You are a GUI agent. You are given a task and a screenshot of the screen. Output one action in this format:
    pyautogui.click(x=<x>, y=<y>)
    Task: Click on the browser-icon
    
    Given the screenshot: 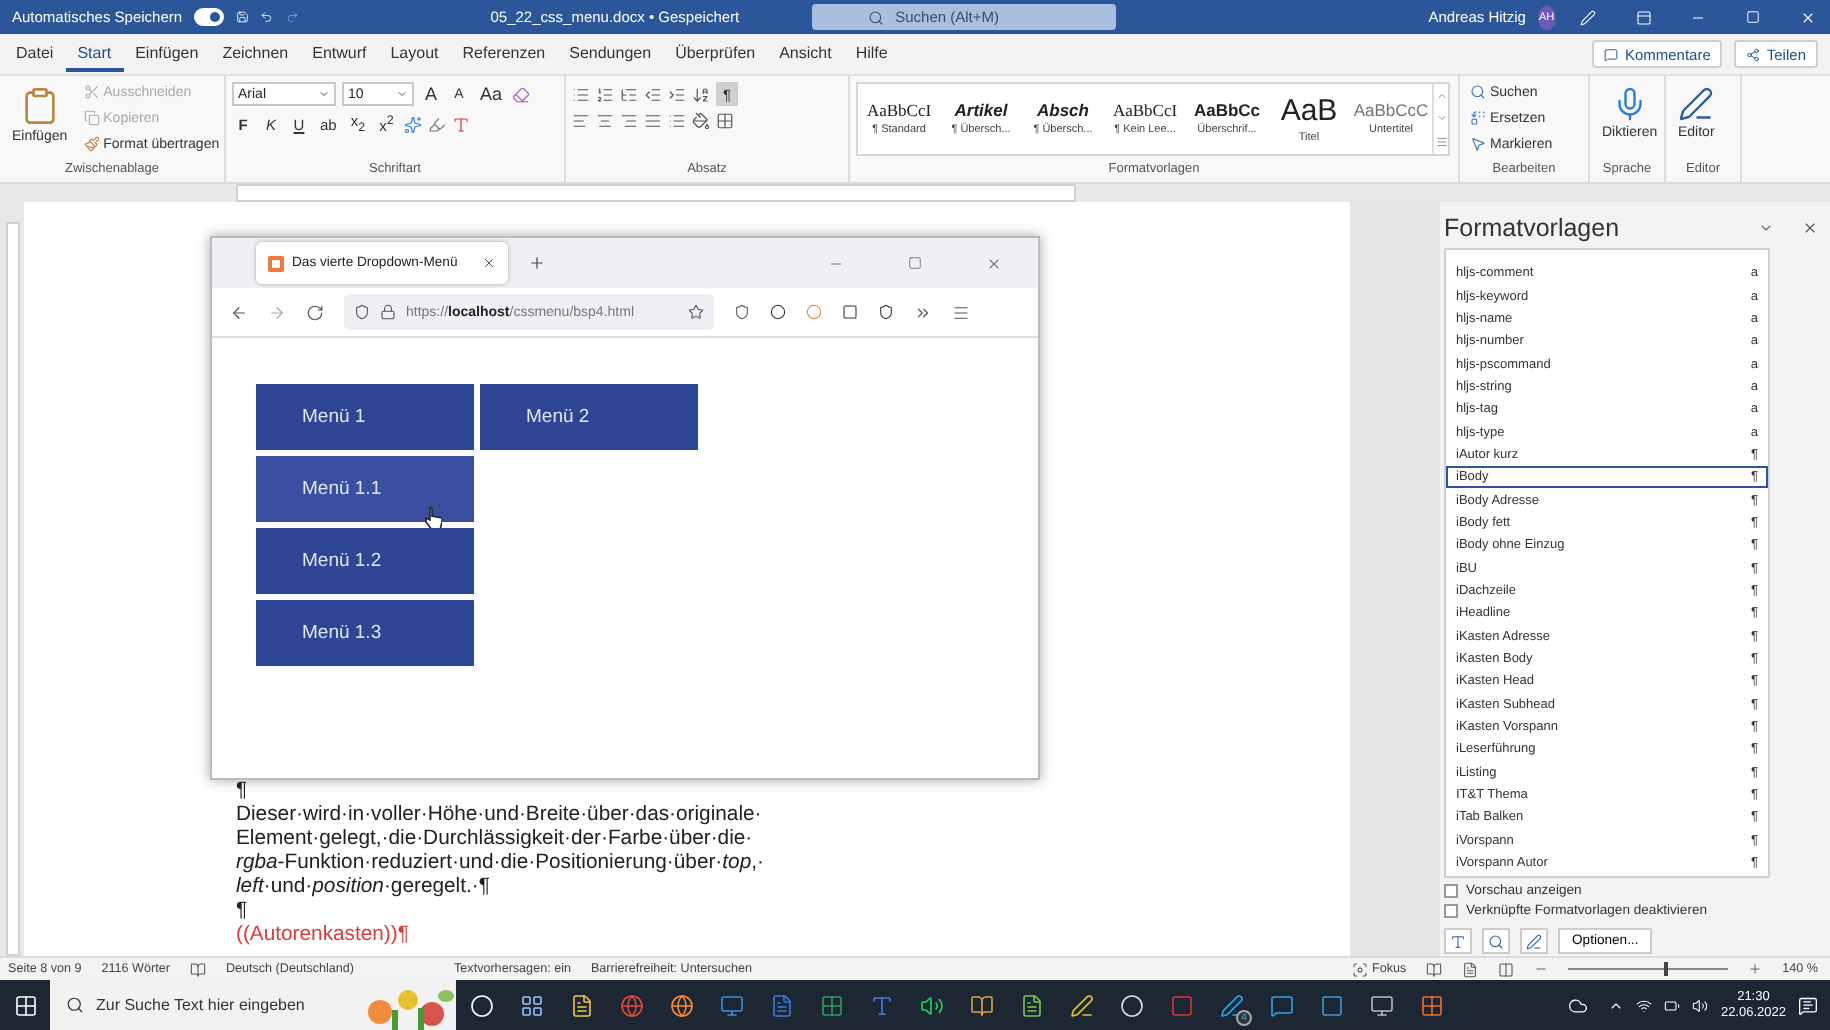 What is the action you would take?
    pyautogui.click(x=631, y=1005)
    